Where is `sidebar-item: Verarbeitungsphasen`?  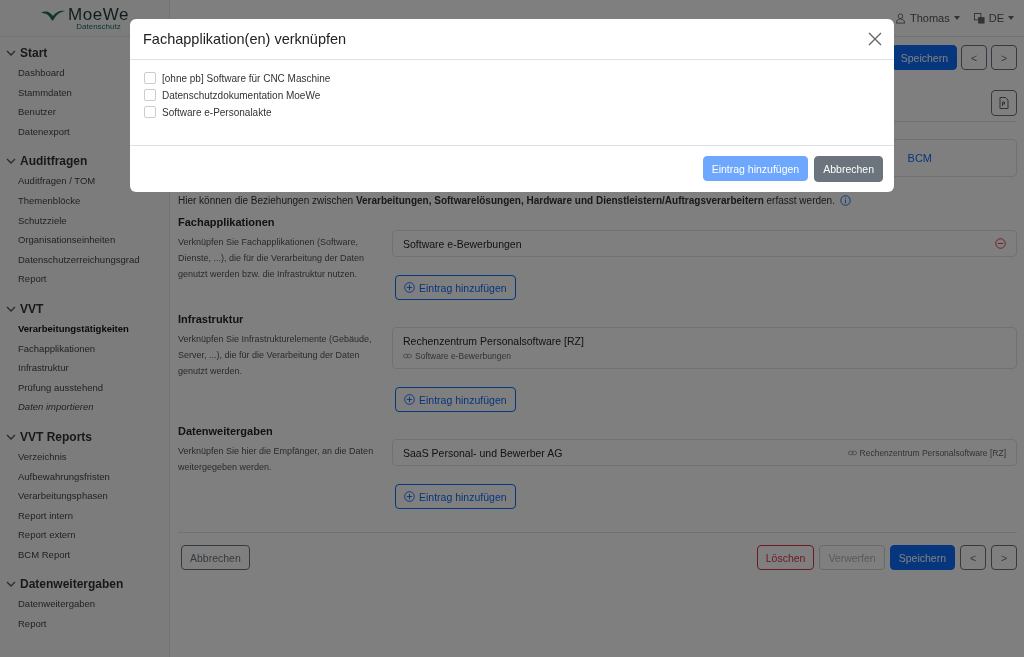
sidebar-item: Verarbeitungsphasen is located at coordinates (84, 496).